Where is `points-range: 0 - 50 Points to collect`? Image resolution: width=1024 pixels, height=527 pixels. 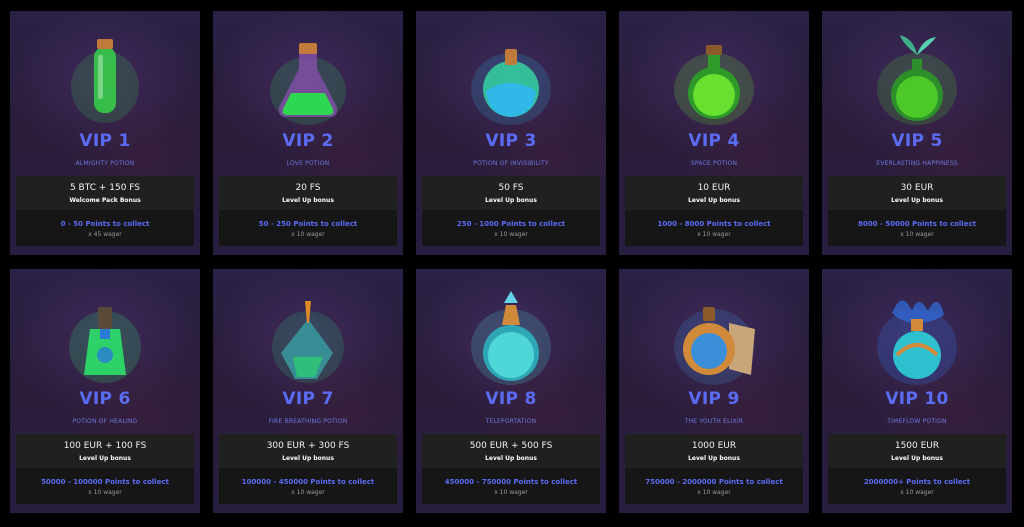
points-range: 0 - 50 Points to collect is located at coordinates (105, 224).